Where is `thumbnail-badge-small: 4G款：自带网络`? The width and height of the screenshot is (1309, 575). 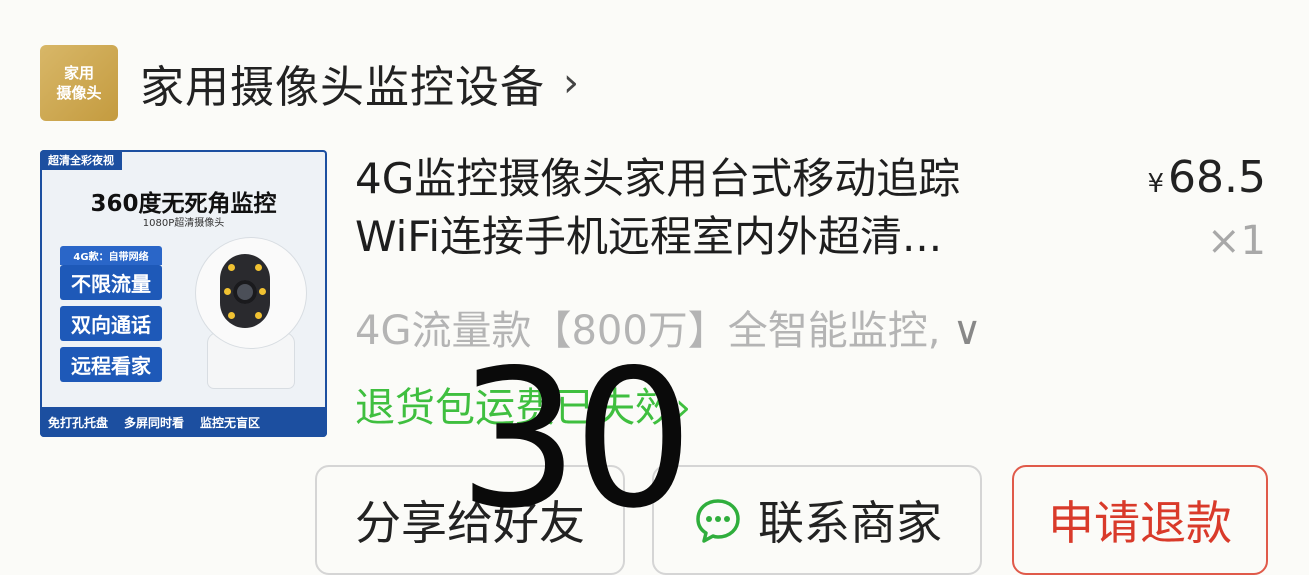
thumbnail-badge-small: 4G款：自带网络 is located at coordinates (111, 255).